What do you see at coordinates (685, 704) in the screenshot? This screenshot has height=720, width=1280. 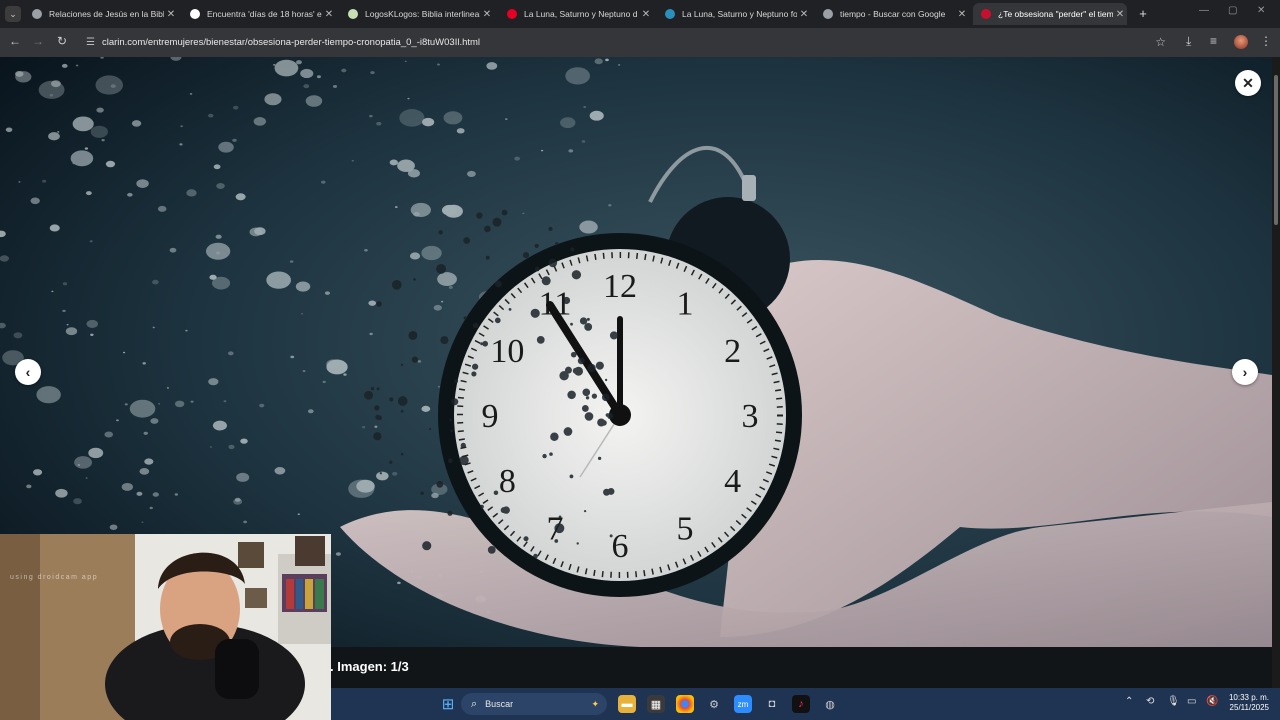 I see `chrome-icon` at bounding box center [685, 704].